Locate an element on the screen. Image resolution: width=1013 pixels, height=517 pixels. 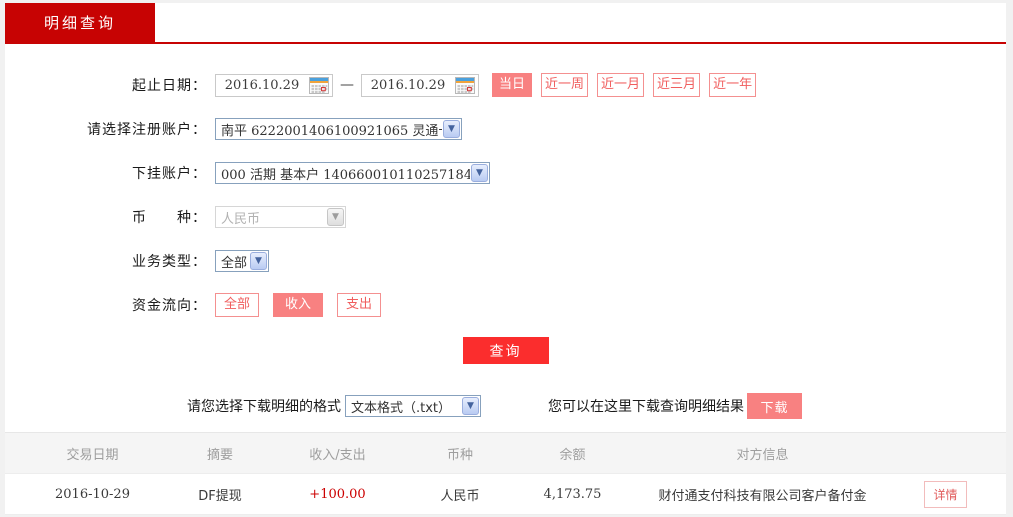
quick-range-year-button: 近一年 is located at coordinates (733, 85).